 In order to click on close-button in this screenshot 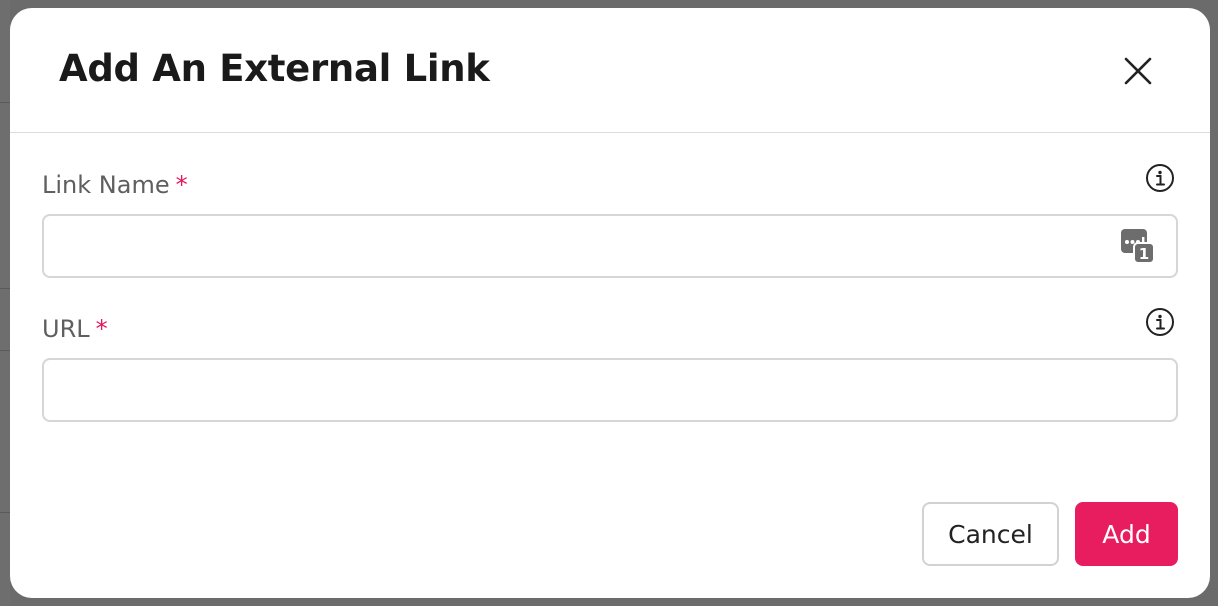, I will do `click(1138, 71)`.